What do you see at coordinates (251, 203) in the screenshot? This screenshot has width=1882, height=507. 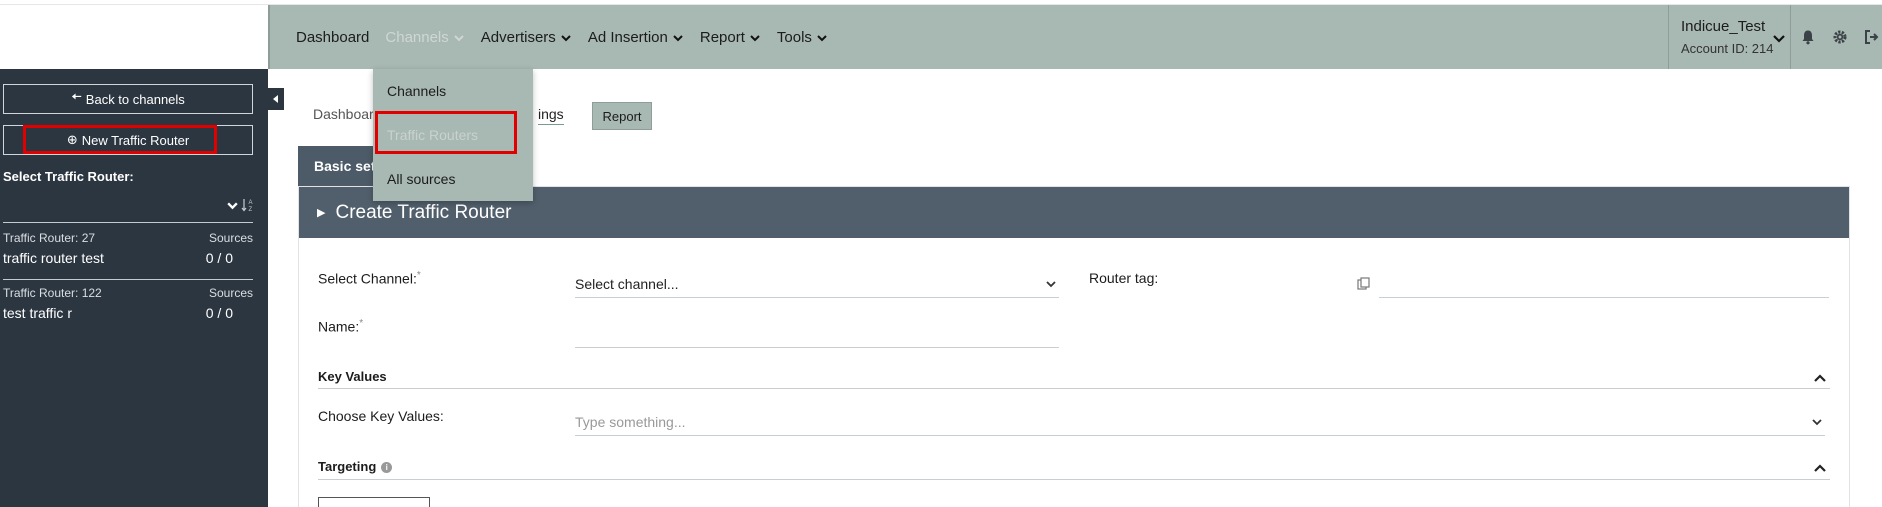 I see `svg-text: A` at bounding box center [251, 203].